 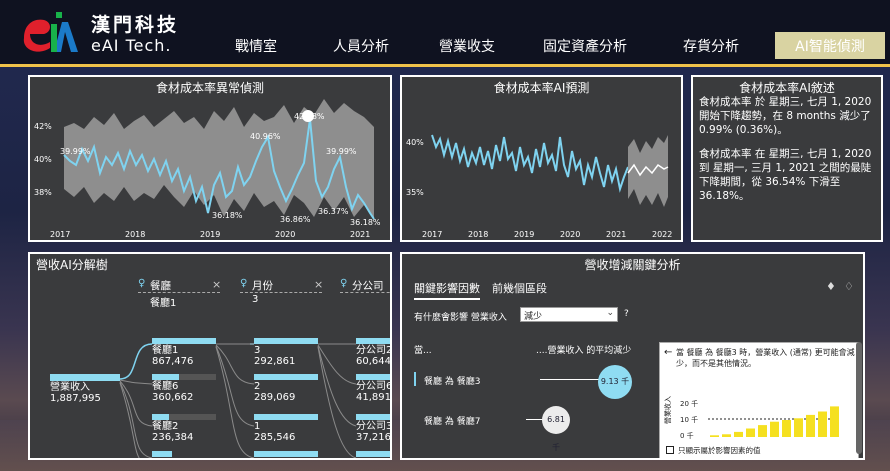 I want to click on tab-war-room: 戰情室, so click(x=256, y=46).